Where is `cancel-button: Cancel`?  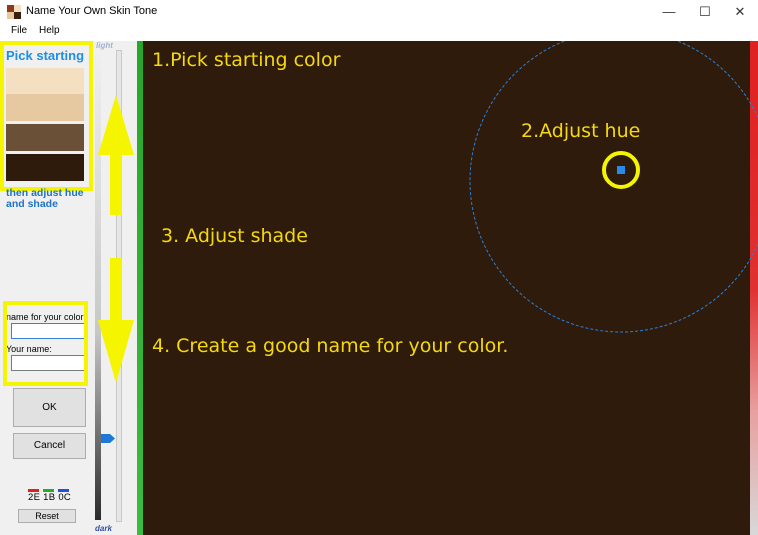
cancel-button: Cancel is located at coordinates (49, 446).